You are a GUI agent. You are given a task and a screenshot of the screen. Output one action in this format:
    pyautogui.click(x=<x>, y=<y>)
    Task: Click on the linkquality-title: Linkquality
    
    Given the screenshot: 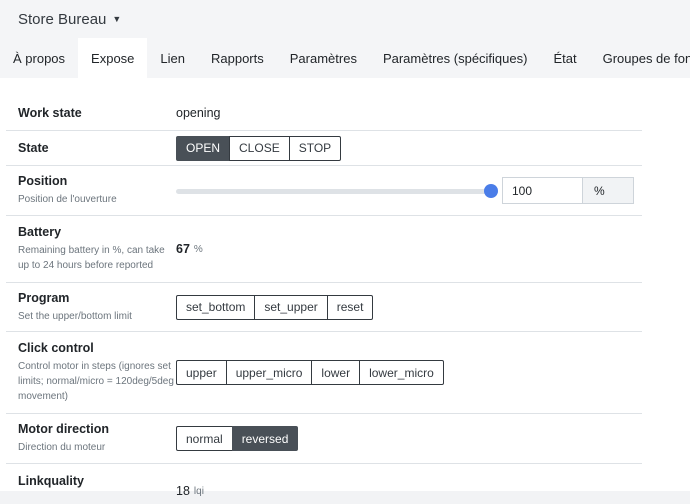 What is the action you would take?
    pyautogui.click(x=51, y=481)
    